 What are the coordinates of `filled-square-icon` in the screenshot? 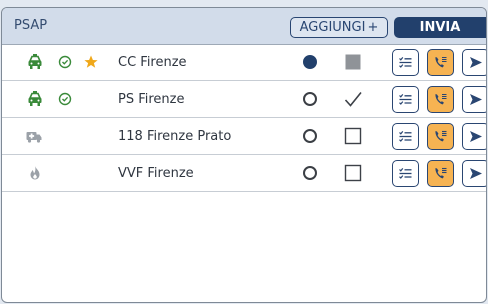 It's located at (353, 62).